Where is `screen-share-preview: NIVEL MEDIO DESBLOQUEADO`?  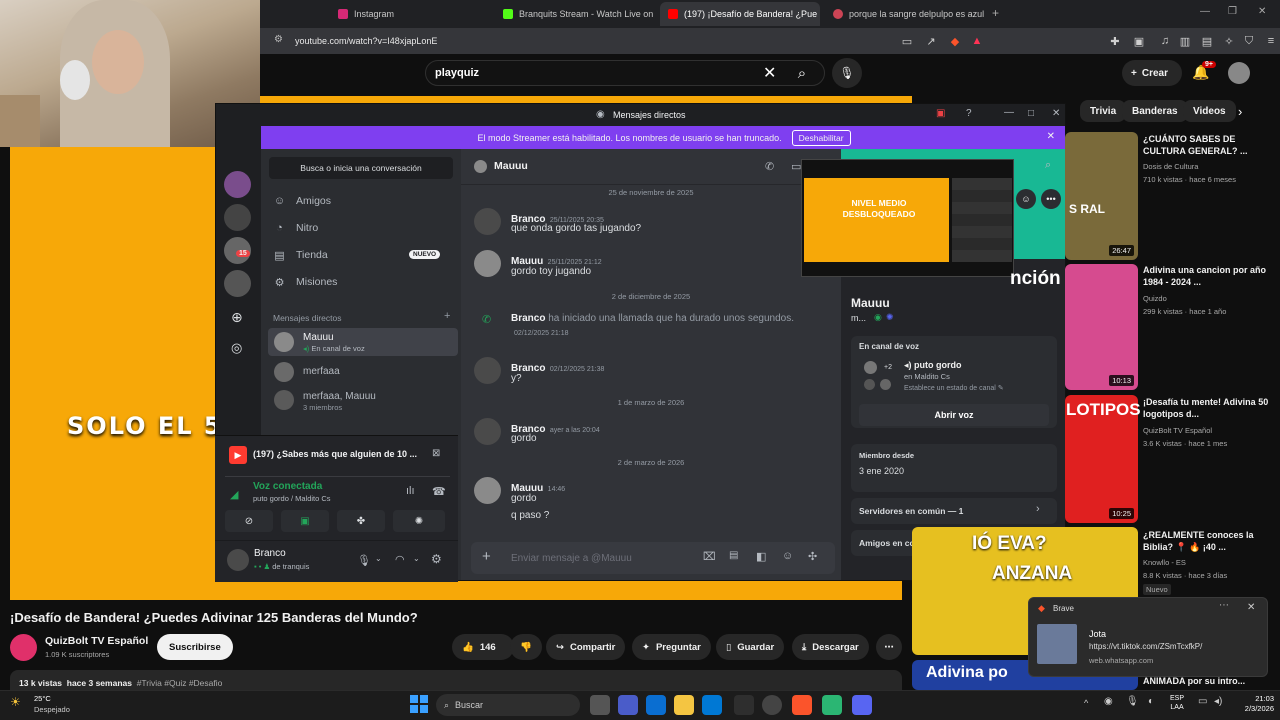
screen-share-preview: NIVEL MEDIO DESBLOQUEADO is located at coordinates (907, 218).